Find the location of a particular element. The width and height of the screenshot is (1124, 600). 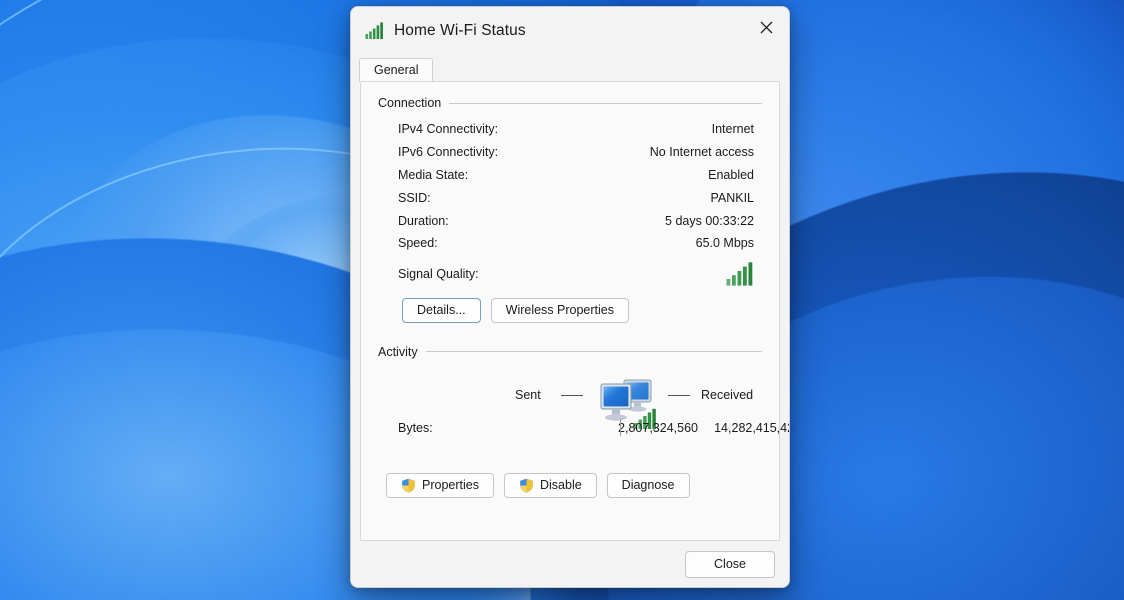

close-icon is located at coordinates (766, 27).